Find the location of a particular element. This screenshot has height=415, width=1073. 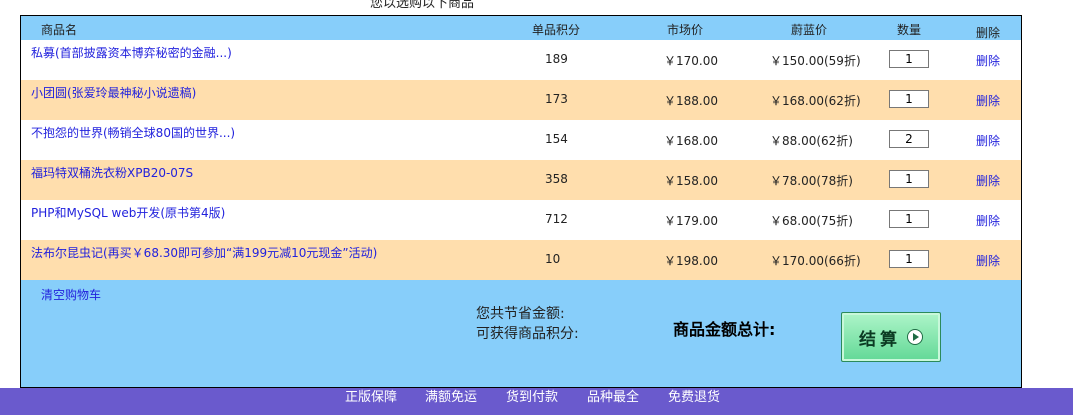

market-price-cell: ￥179.00 is located at coordinates (691, 221).